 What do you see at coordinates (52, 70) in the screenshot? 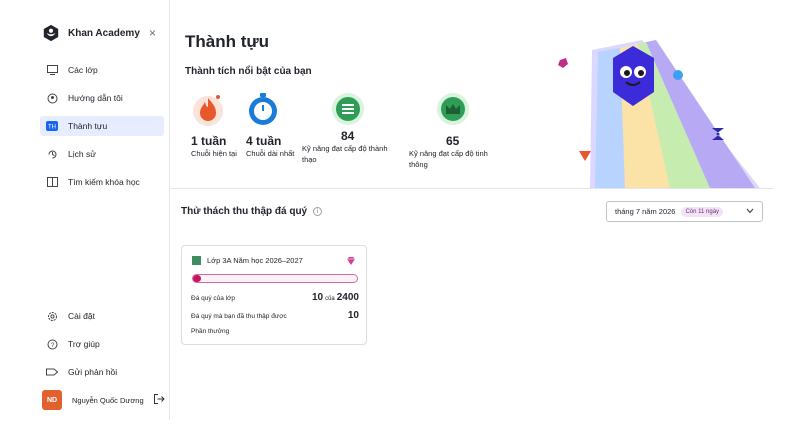
I see `classroom-icon` at bounding box center [52, 70].